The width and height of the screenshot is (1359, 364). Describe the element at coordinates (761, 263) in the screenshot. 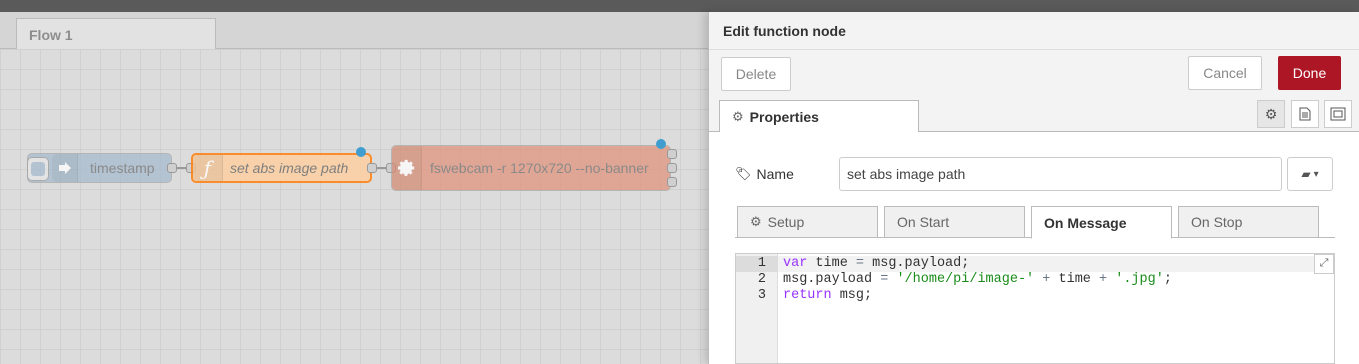

I see `line-number: 1` at that location.